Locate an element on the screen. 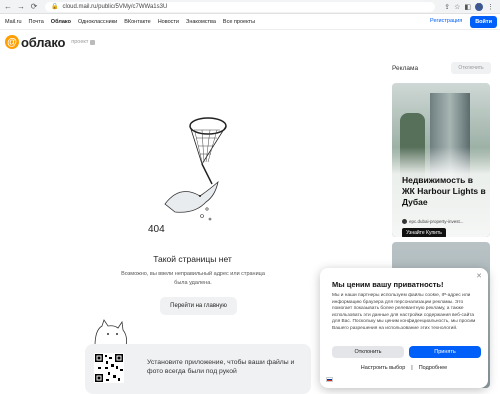 Image resolution: width=500 pixels, height=394 pixels. ad-title: Недвижимость в ЖК Harbour Lights в Дубае is located at coordinates (444, 191).